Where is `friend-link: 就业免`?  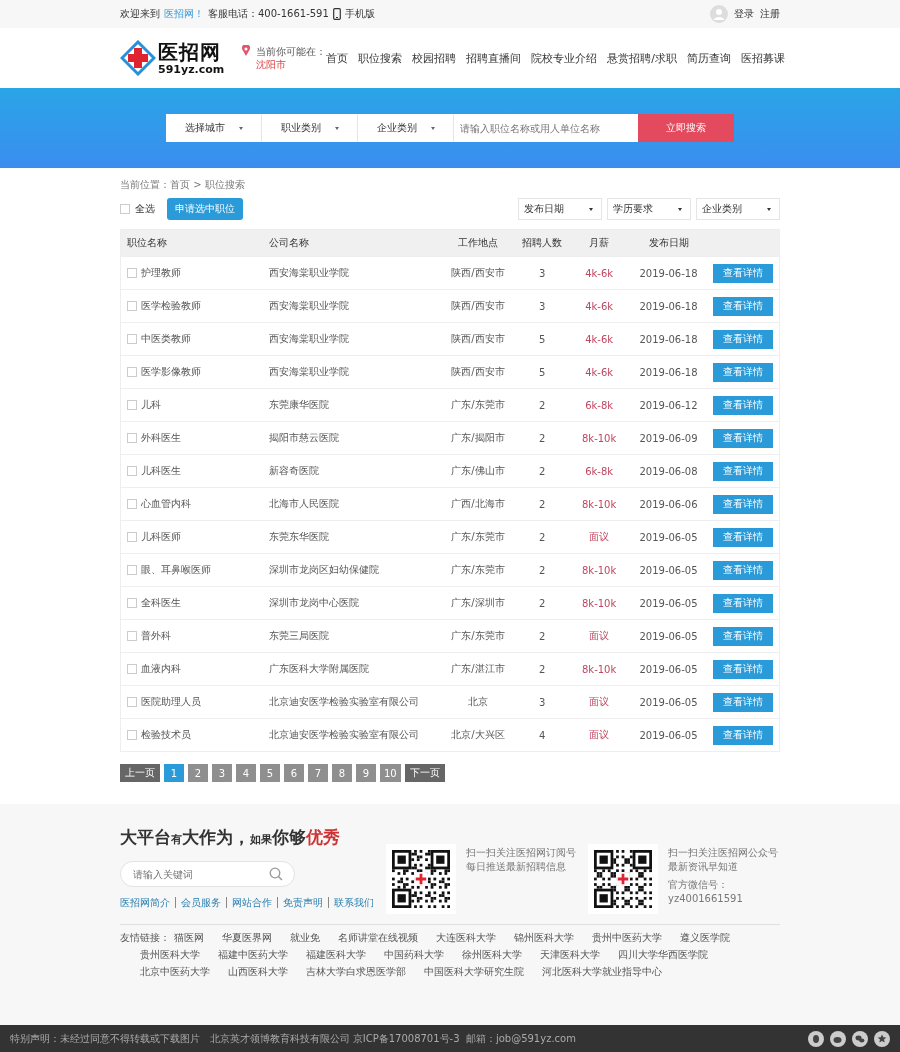
friend-link: 就业免 is located at coordinates (305, 938).